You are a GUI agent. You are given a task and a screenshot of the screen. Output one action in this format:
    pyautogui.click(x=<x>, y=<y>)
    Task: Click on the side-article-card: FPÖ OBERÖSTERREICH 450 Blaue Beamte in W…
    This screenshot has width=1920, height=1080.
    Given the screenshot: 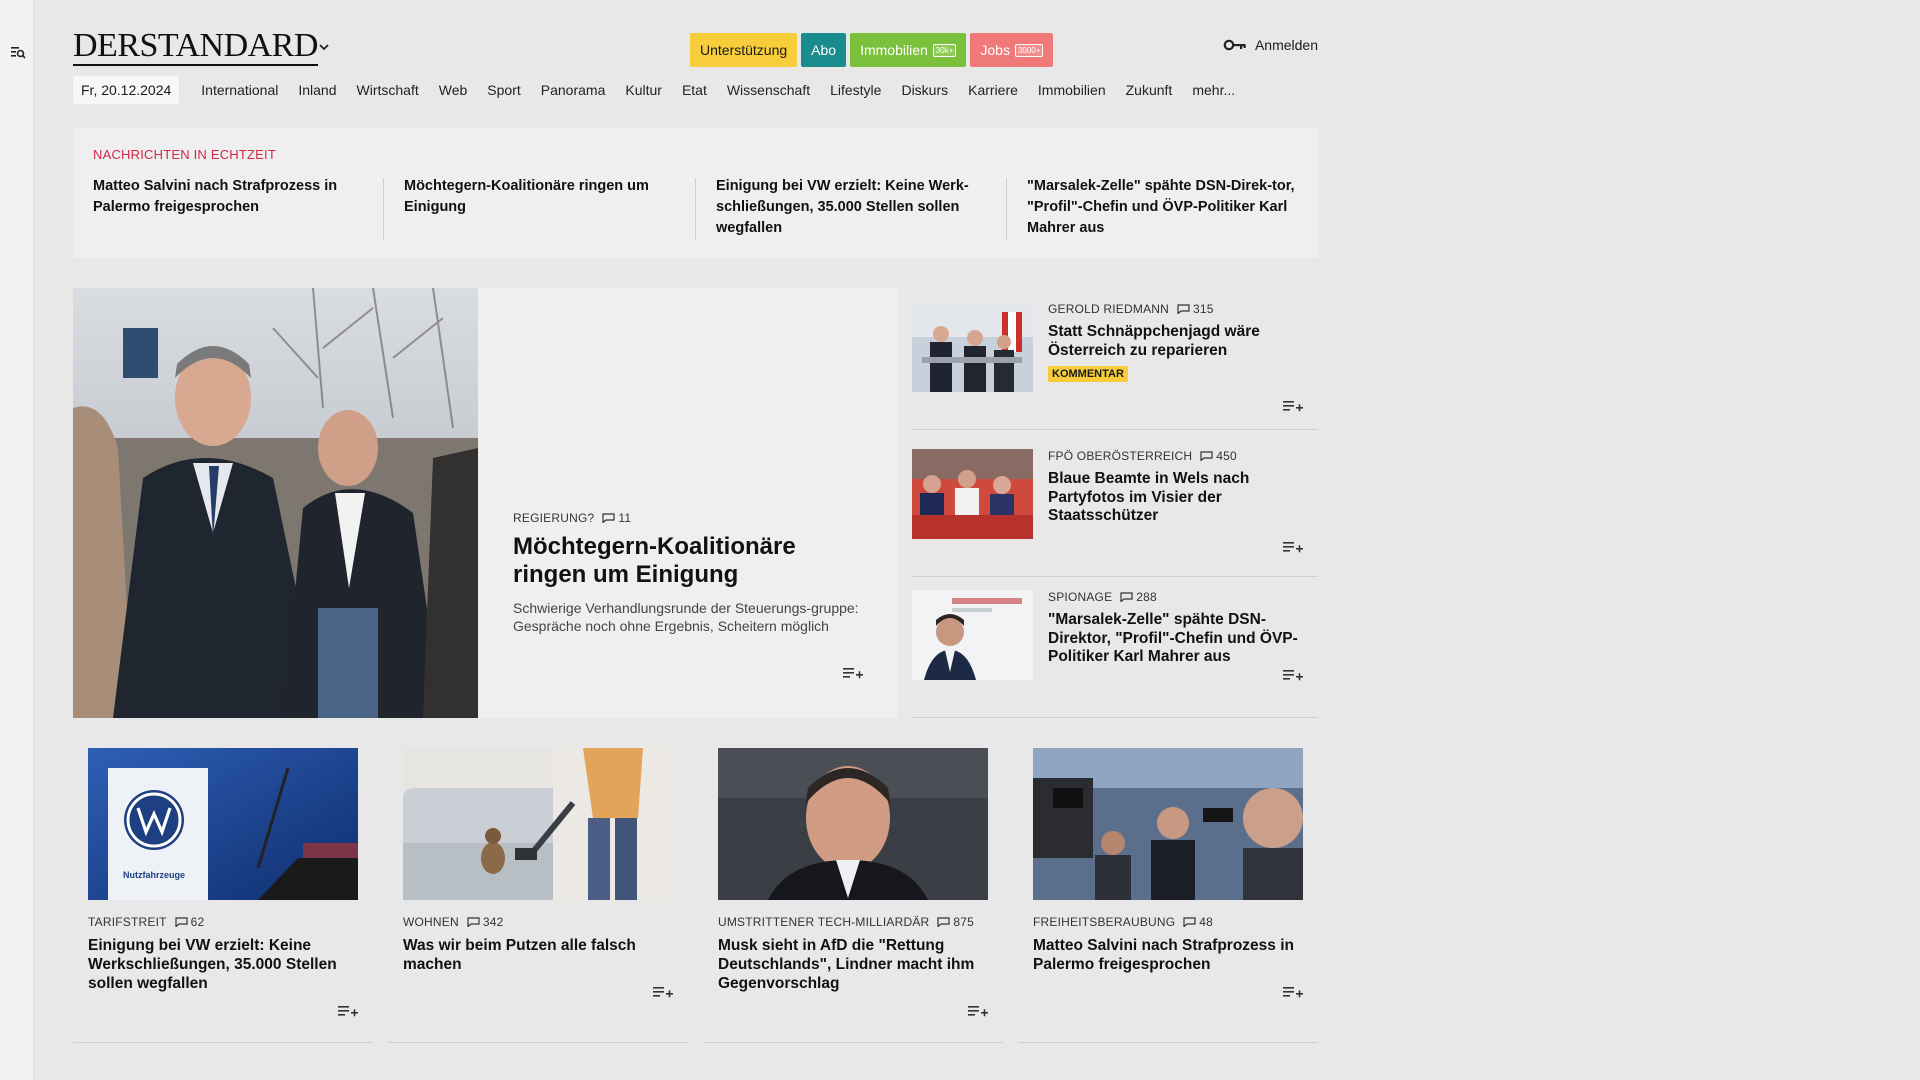 What is the action you would take?
    pyautogui.click(x=1115, y=506)
    